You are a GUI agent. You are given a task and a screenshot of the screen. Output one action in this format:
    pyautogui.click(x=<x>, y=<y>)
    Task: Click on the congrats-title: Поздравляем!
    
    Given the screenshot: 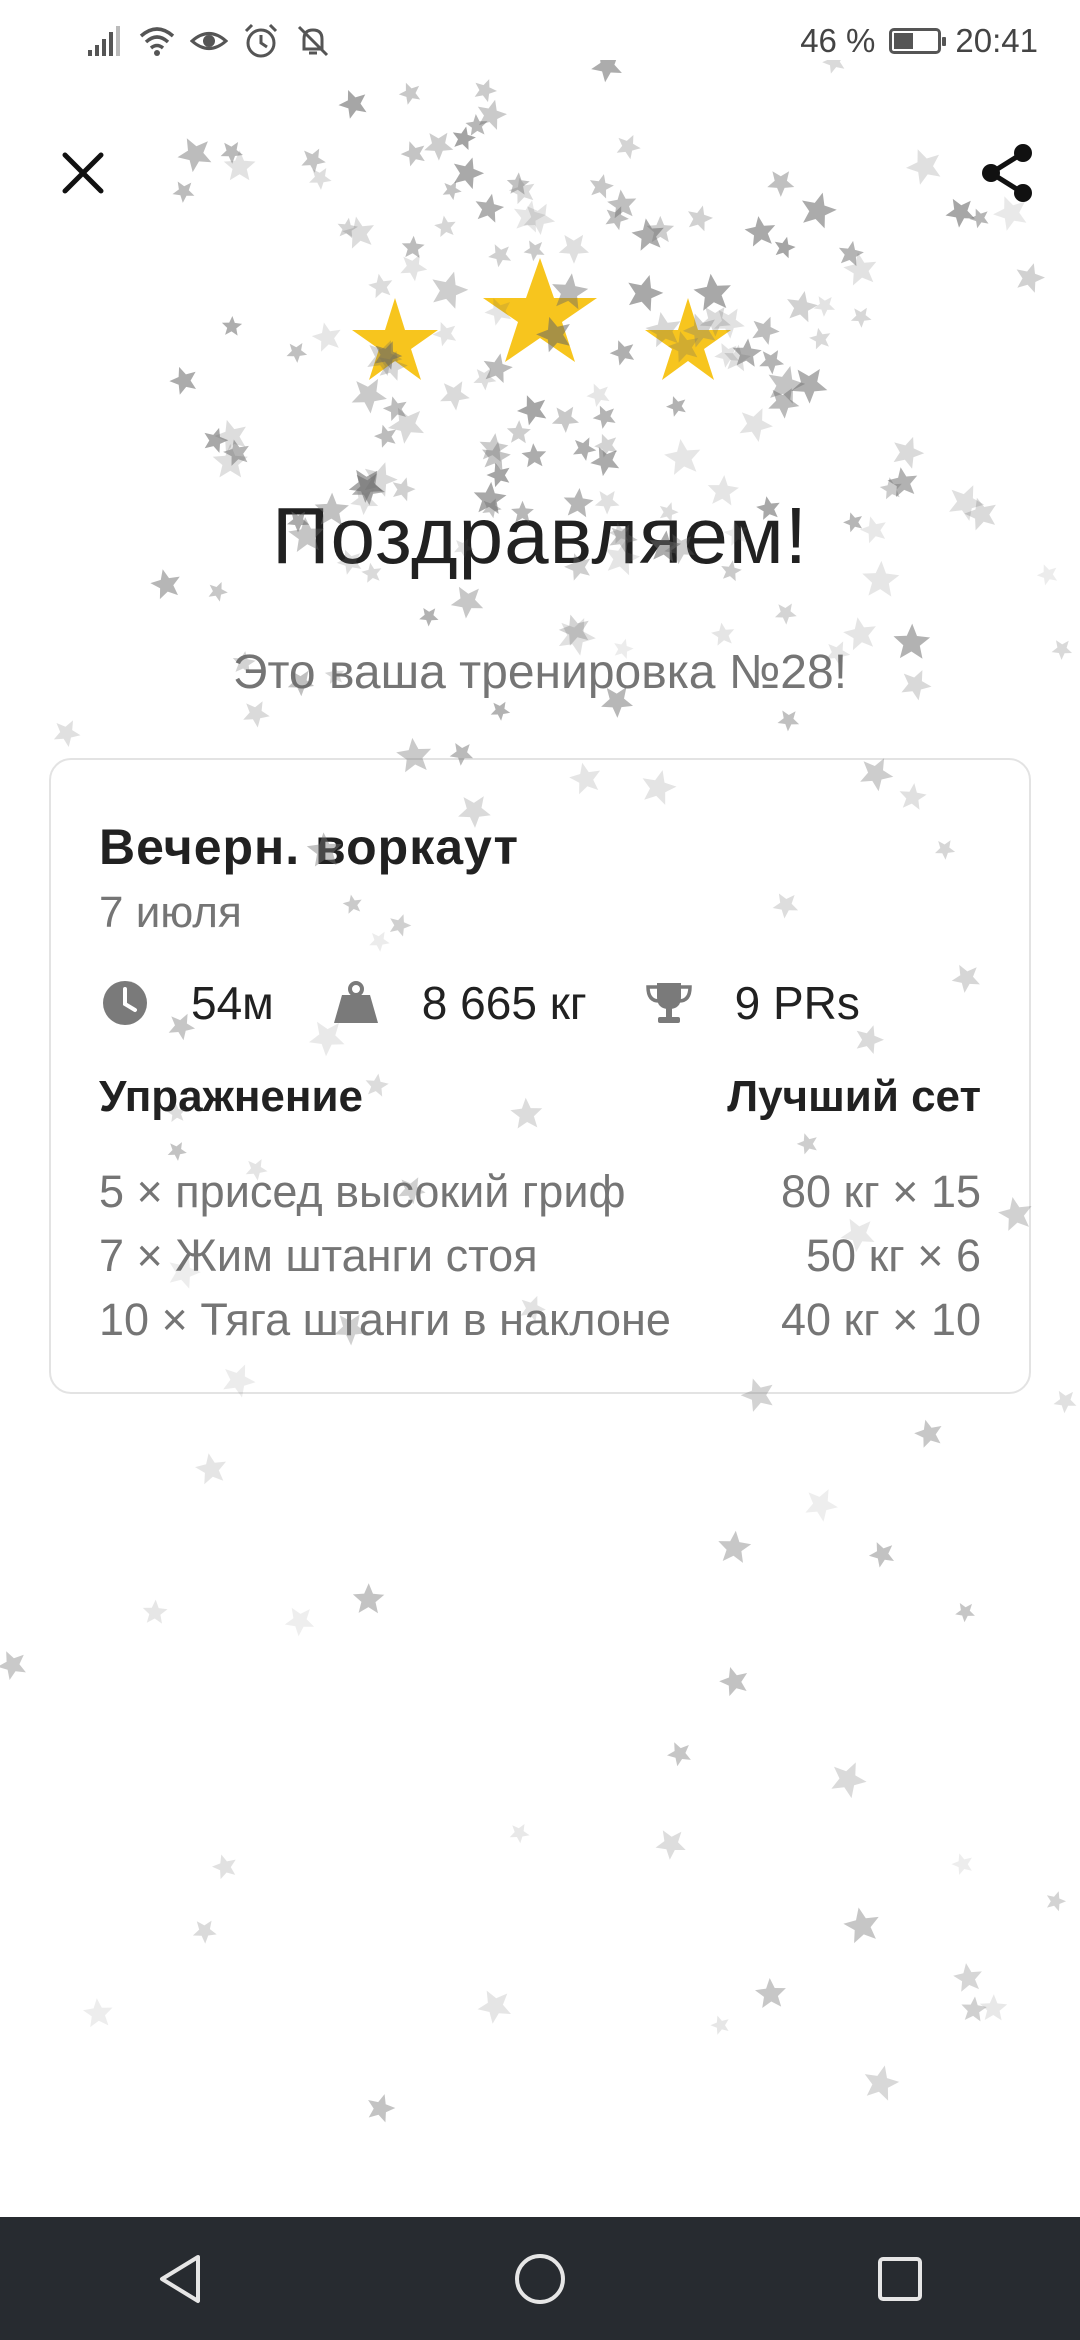 What is the action you would take?
    pyautogui.click(x=540, y=535)
    